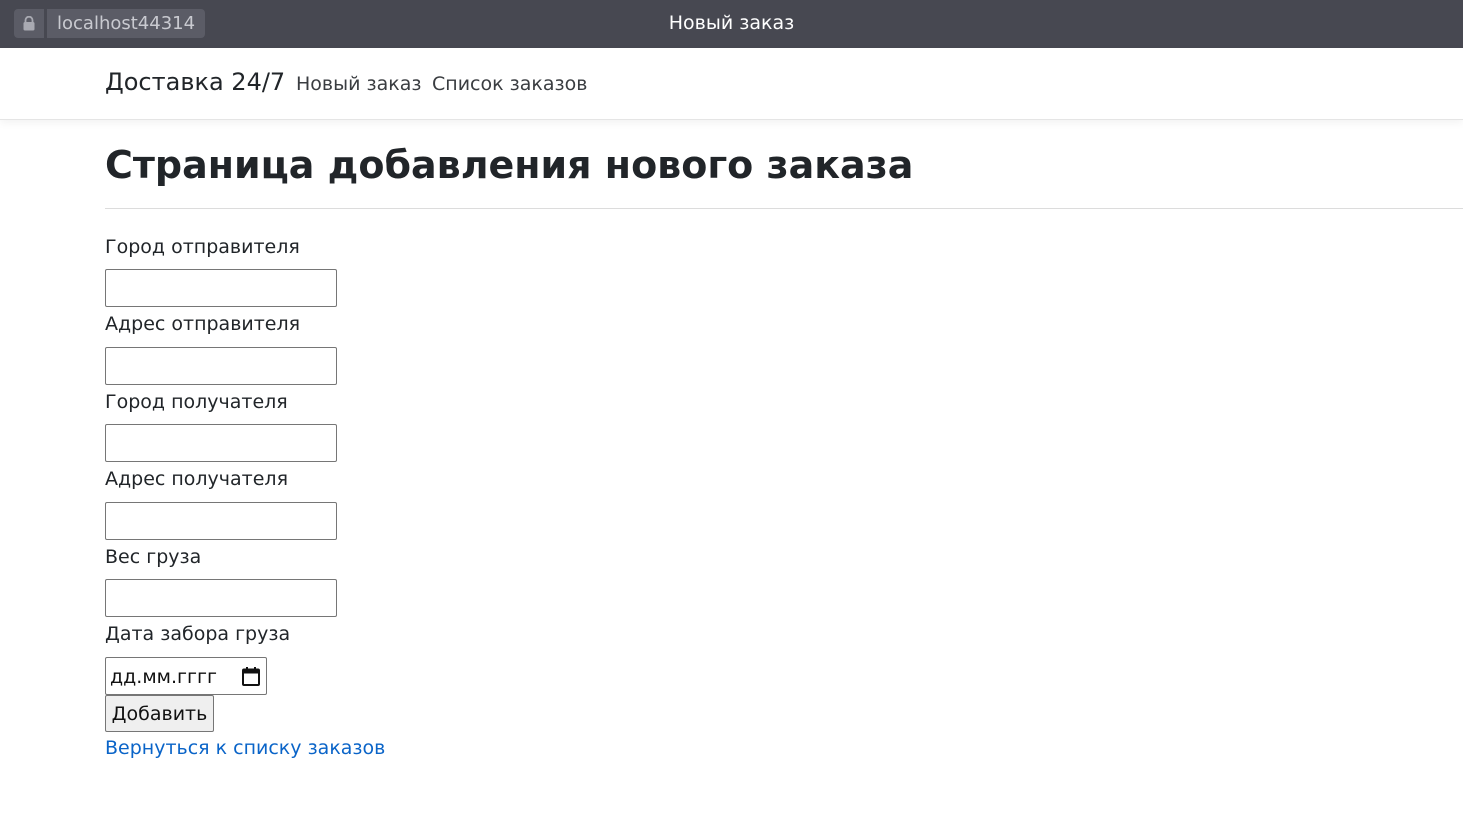  Describe the element at coordinates (245, 748) in the screenshot. I see `back-to-orders-link: Вернуться к списку заказов` at that location.